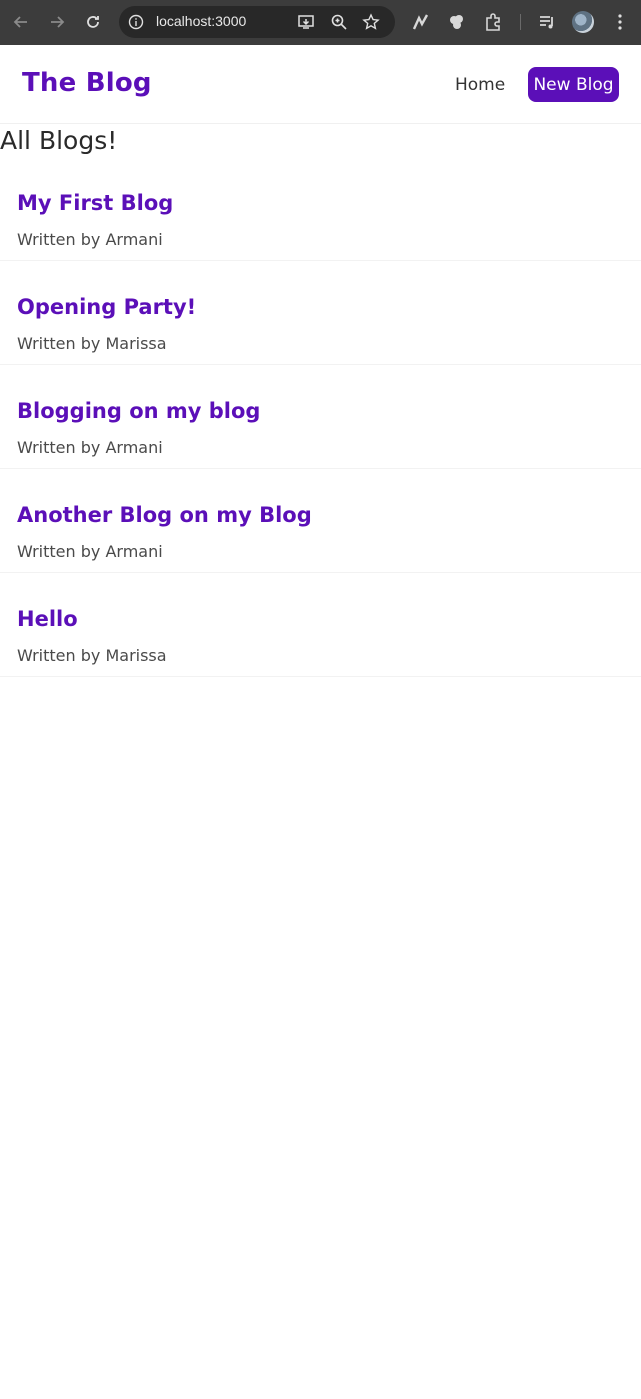 The width and height of the screenshot is (641, 1399). I want to click on media-controls-icon, so click(547, 24).